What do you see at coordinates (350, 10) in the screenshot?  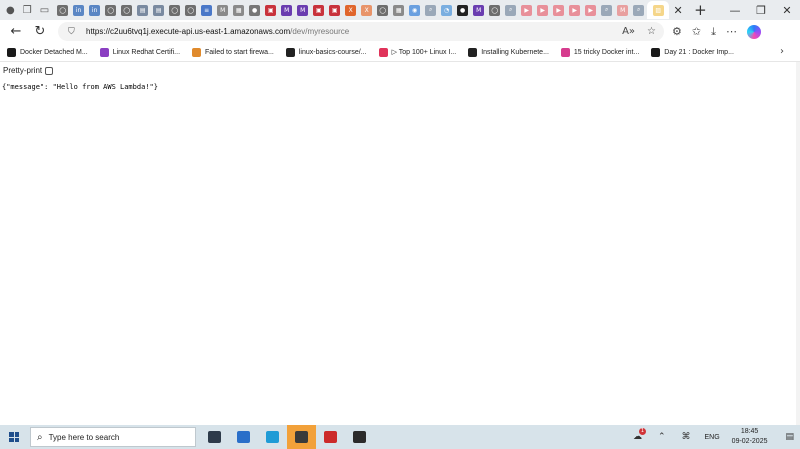 I see `tab-orange-1: X` at bounding box center [350, 10].